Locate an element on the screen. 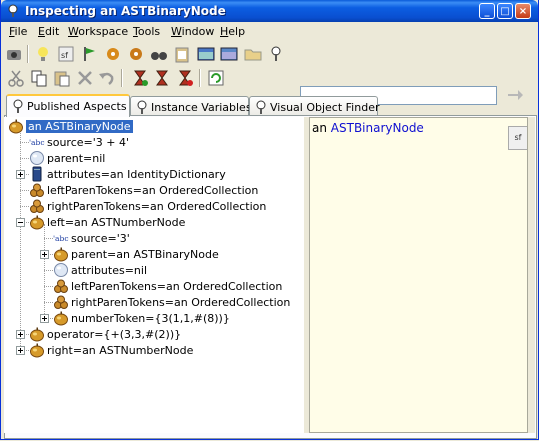 The height and width of the screenshot is (441, 539). collapse-toggle is located at coordinates (20, 222).